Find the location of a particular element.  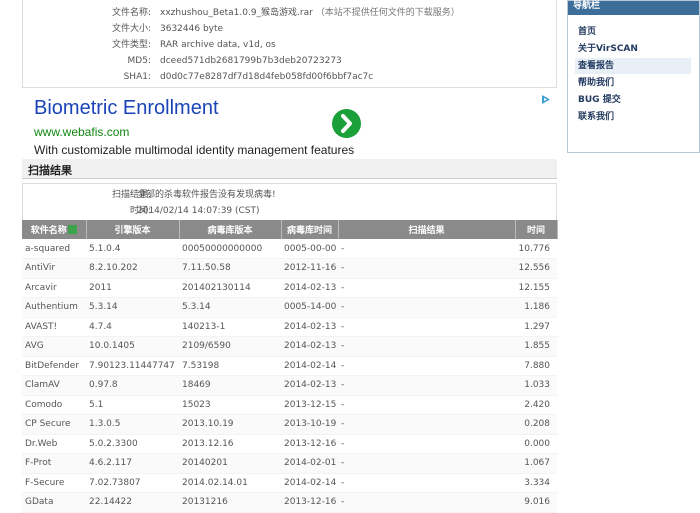

cell-time: 9.016 is located at coordinates (536, 502).